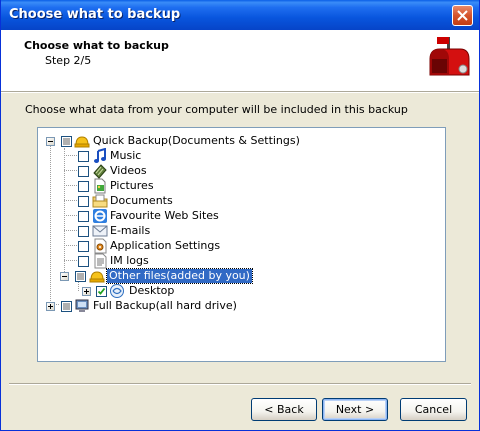 Image resolution: width=480 pixels, height=431 pixels. I want to click on picture-icon, so click(100, 186).